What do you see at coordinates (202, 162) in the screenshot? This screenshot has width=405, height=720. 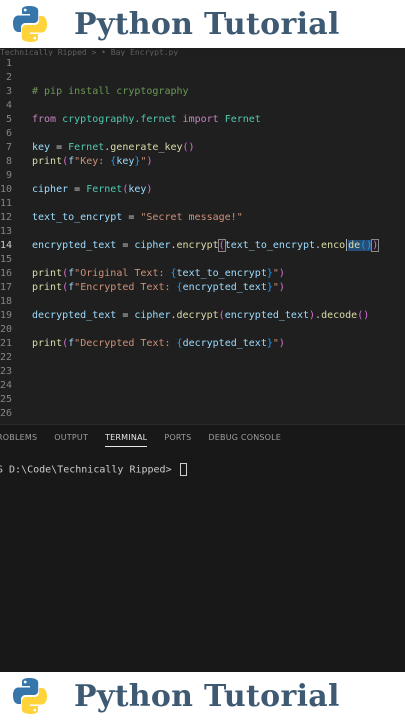 I see `code-line: 8 print(f"Key: {key}")` at bounding box center [202, 162].